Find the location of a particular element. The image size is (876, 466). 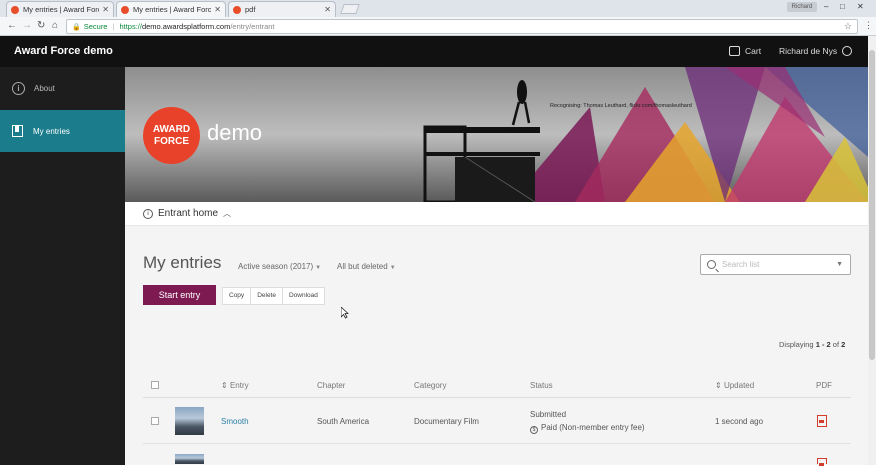

bookmark-icon is located at coordinates (17, 131).